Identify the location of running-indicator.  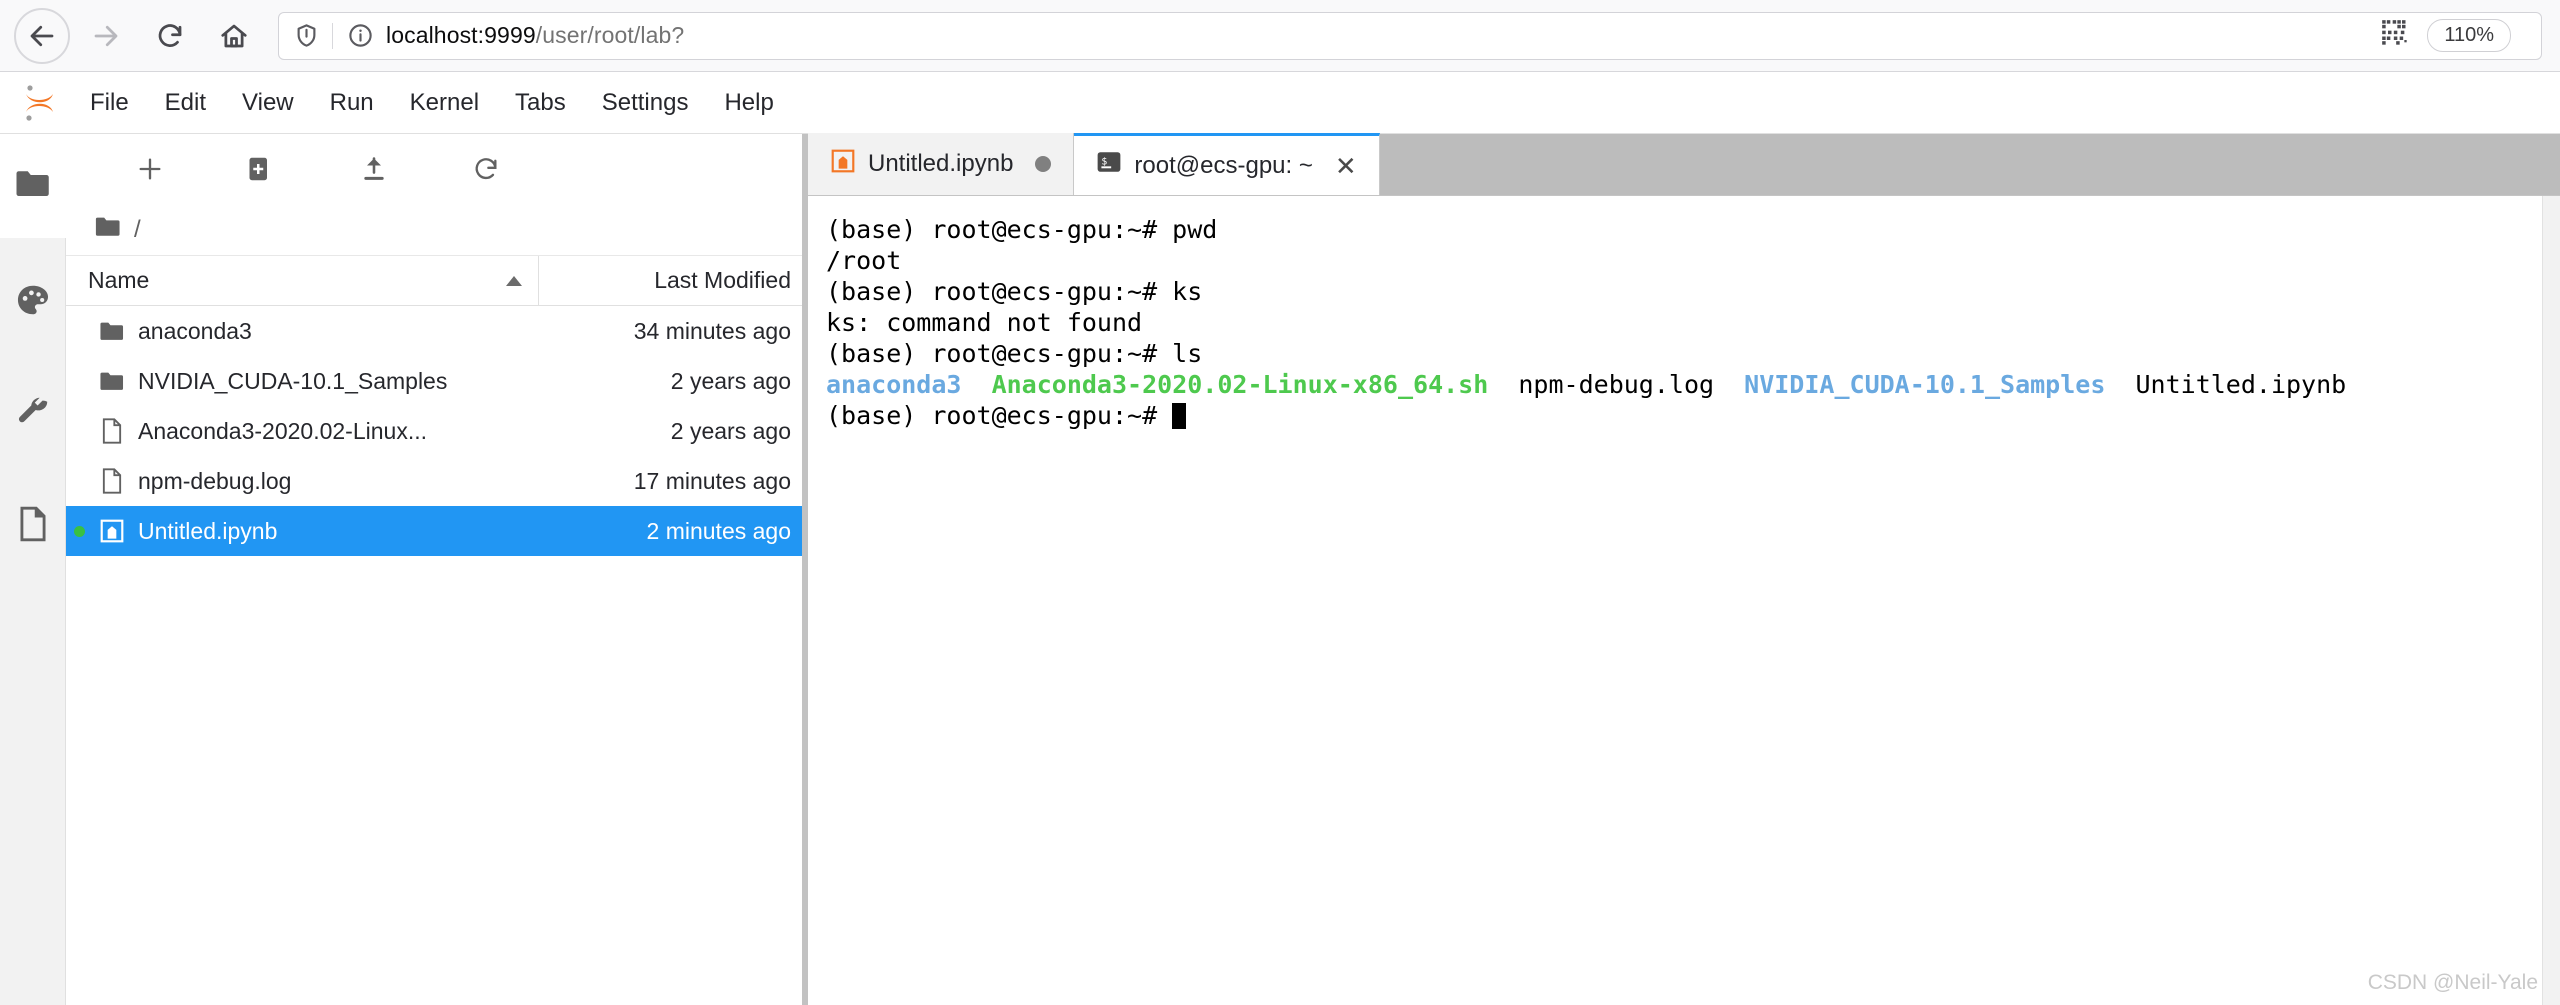
(79, 531).